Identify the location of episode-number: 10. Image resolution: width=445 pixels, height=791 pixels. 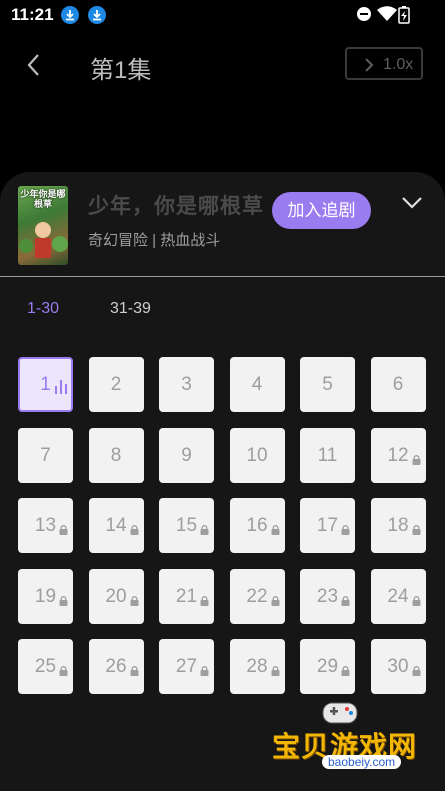
(257, 455).